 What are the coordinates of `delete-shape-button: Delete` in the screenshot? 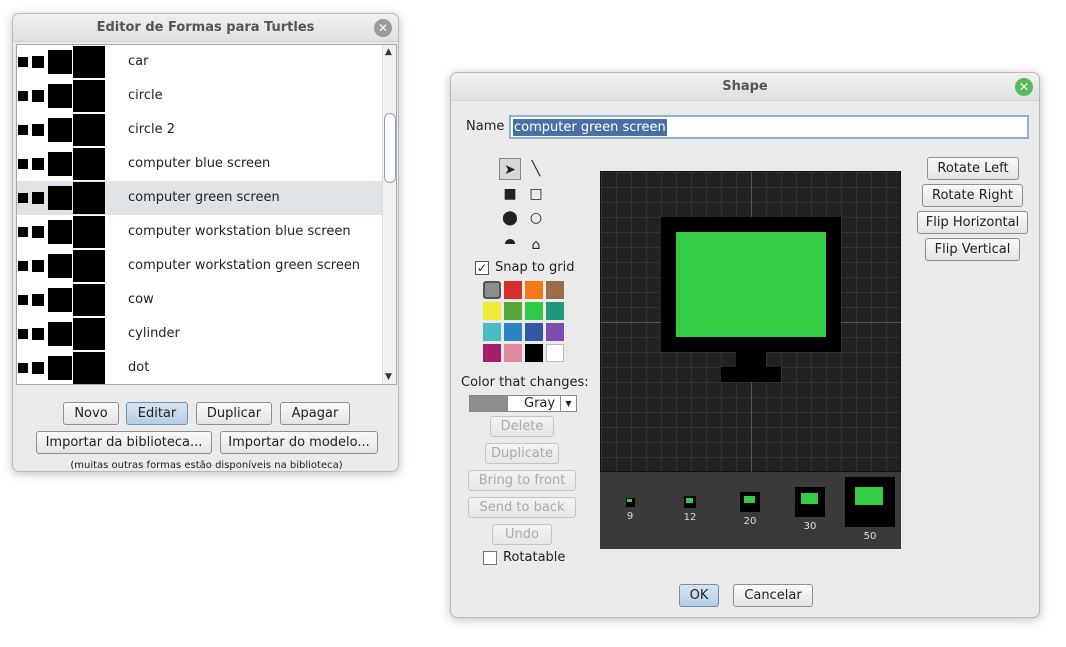 It's located at (522, 426).